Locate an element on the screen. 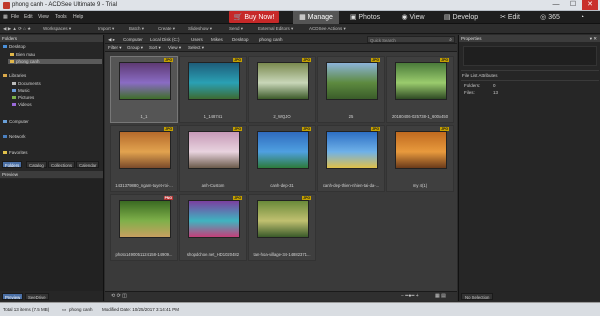 The width and height of the screenshot is (600, 316). library-icon is located at coordinates (5, 76).